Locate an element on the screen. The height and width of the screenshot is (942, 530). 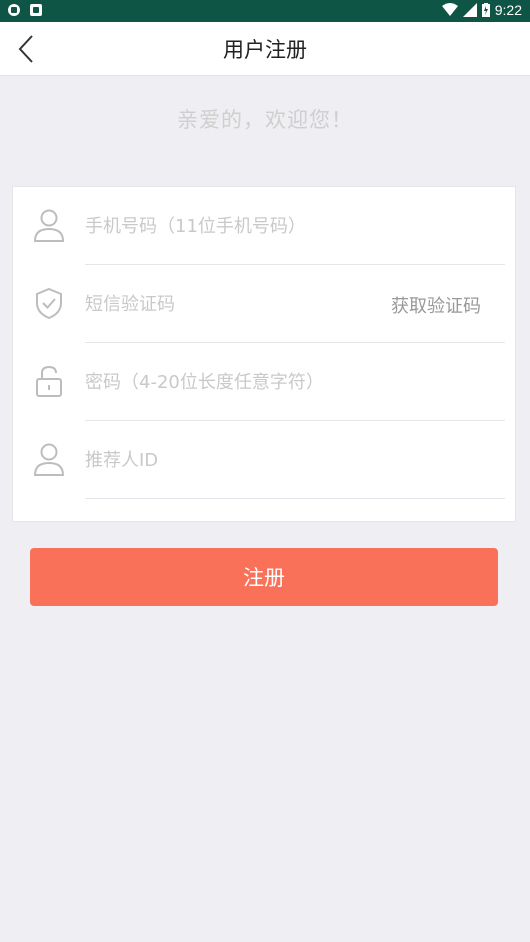
code-row: 获取验证码 is located at coordinates (265, 304).